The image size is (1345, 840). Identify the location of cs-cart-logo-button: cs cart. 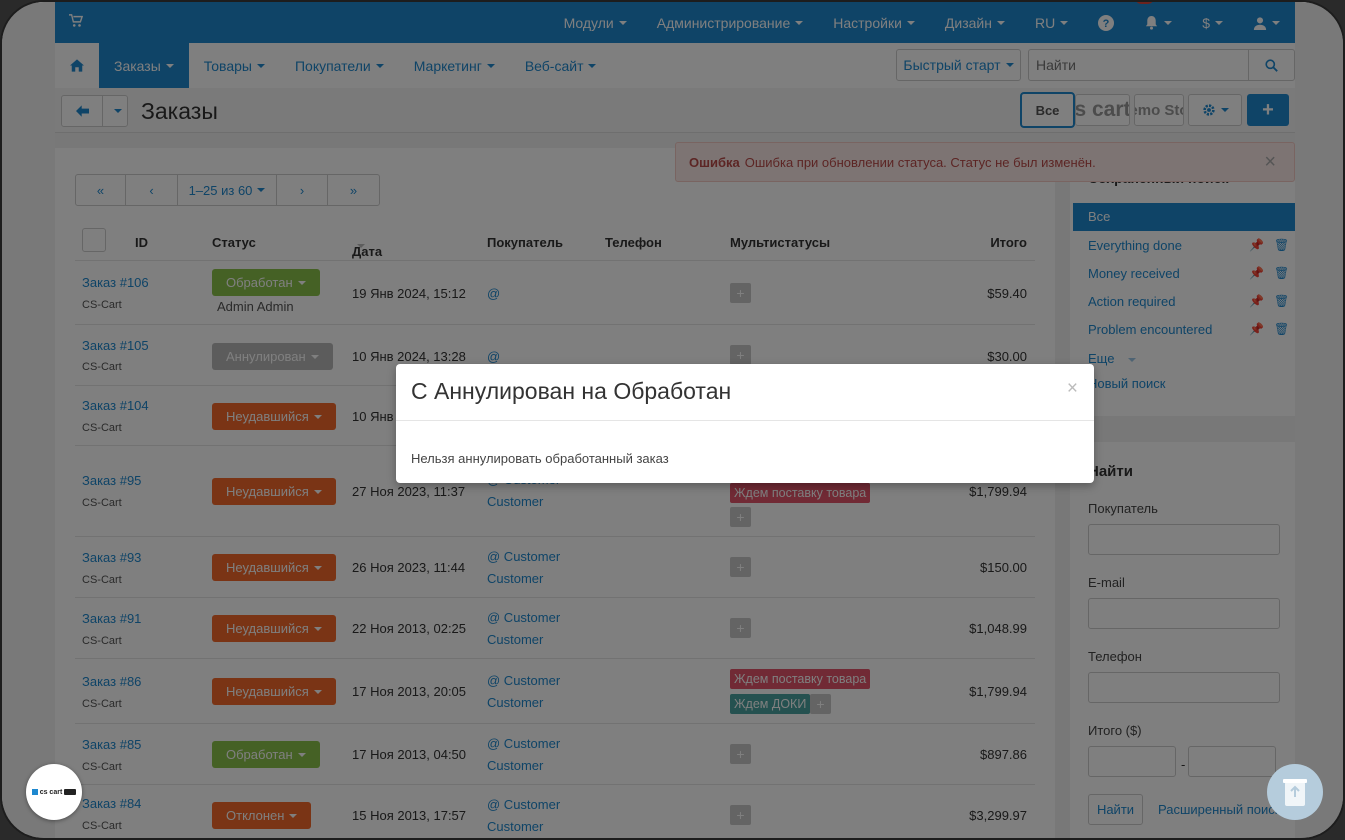
(54, 792).